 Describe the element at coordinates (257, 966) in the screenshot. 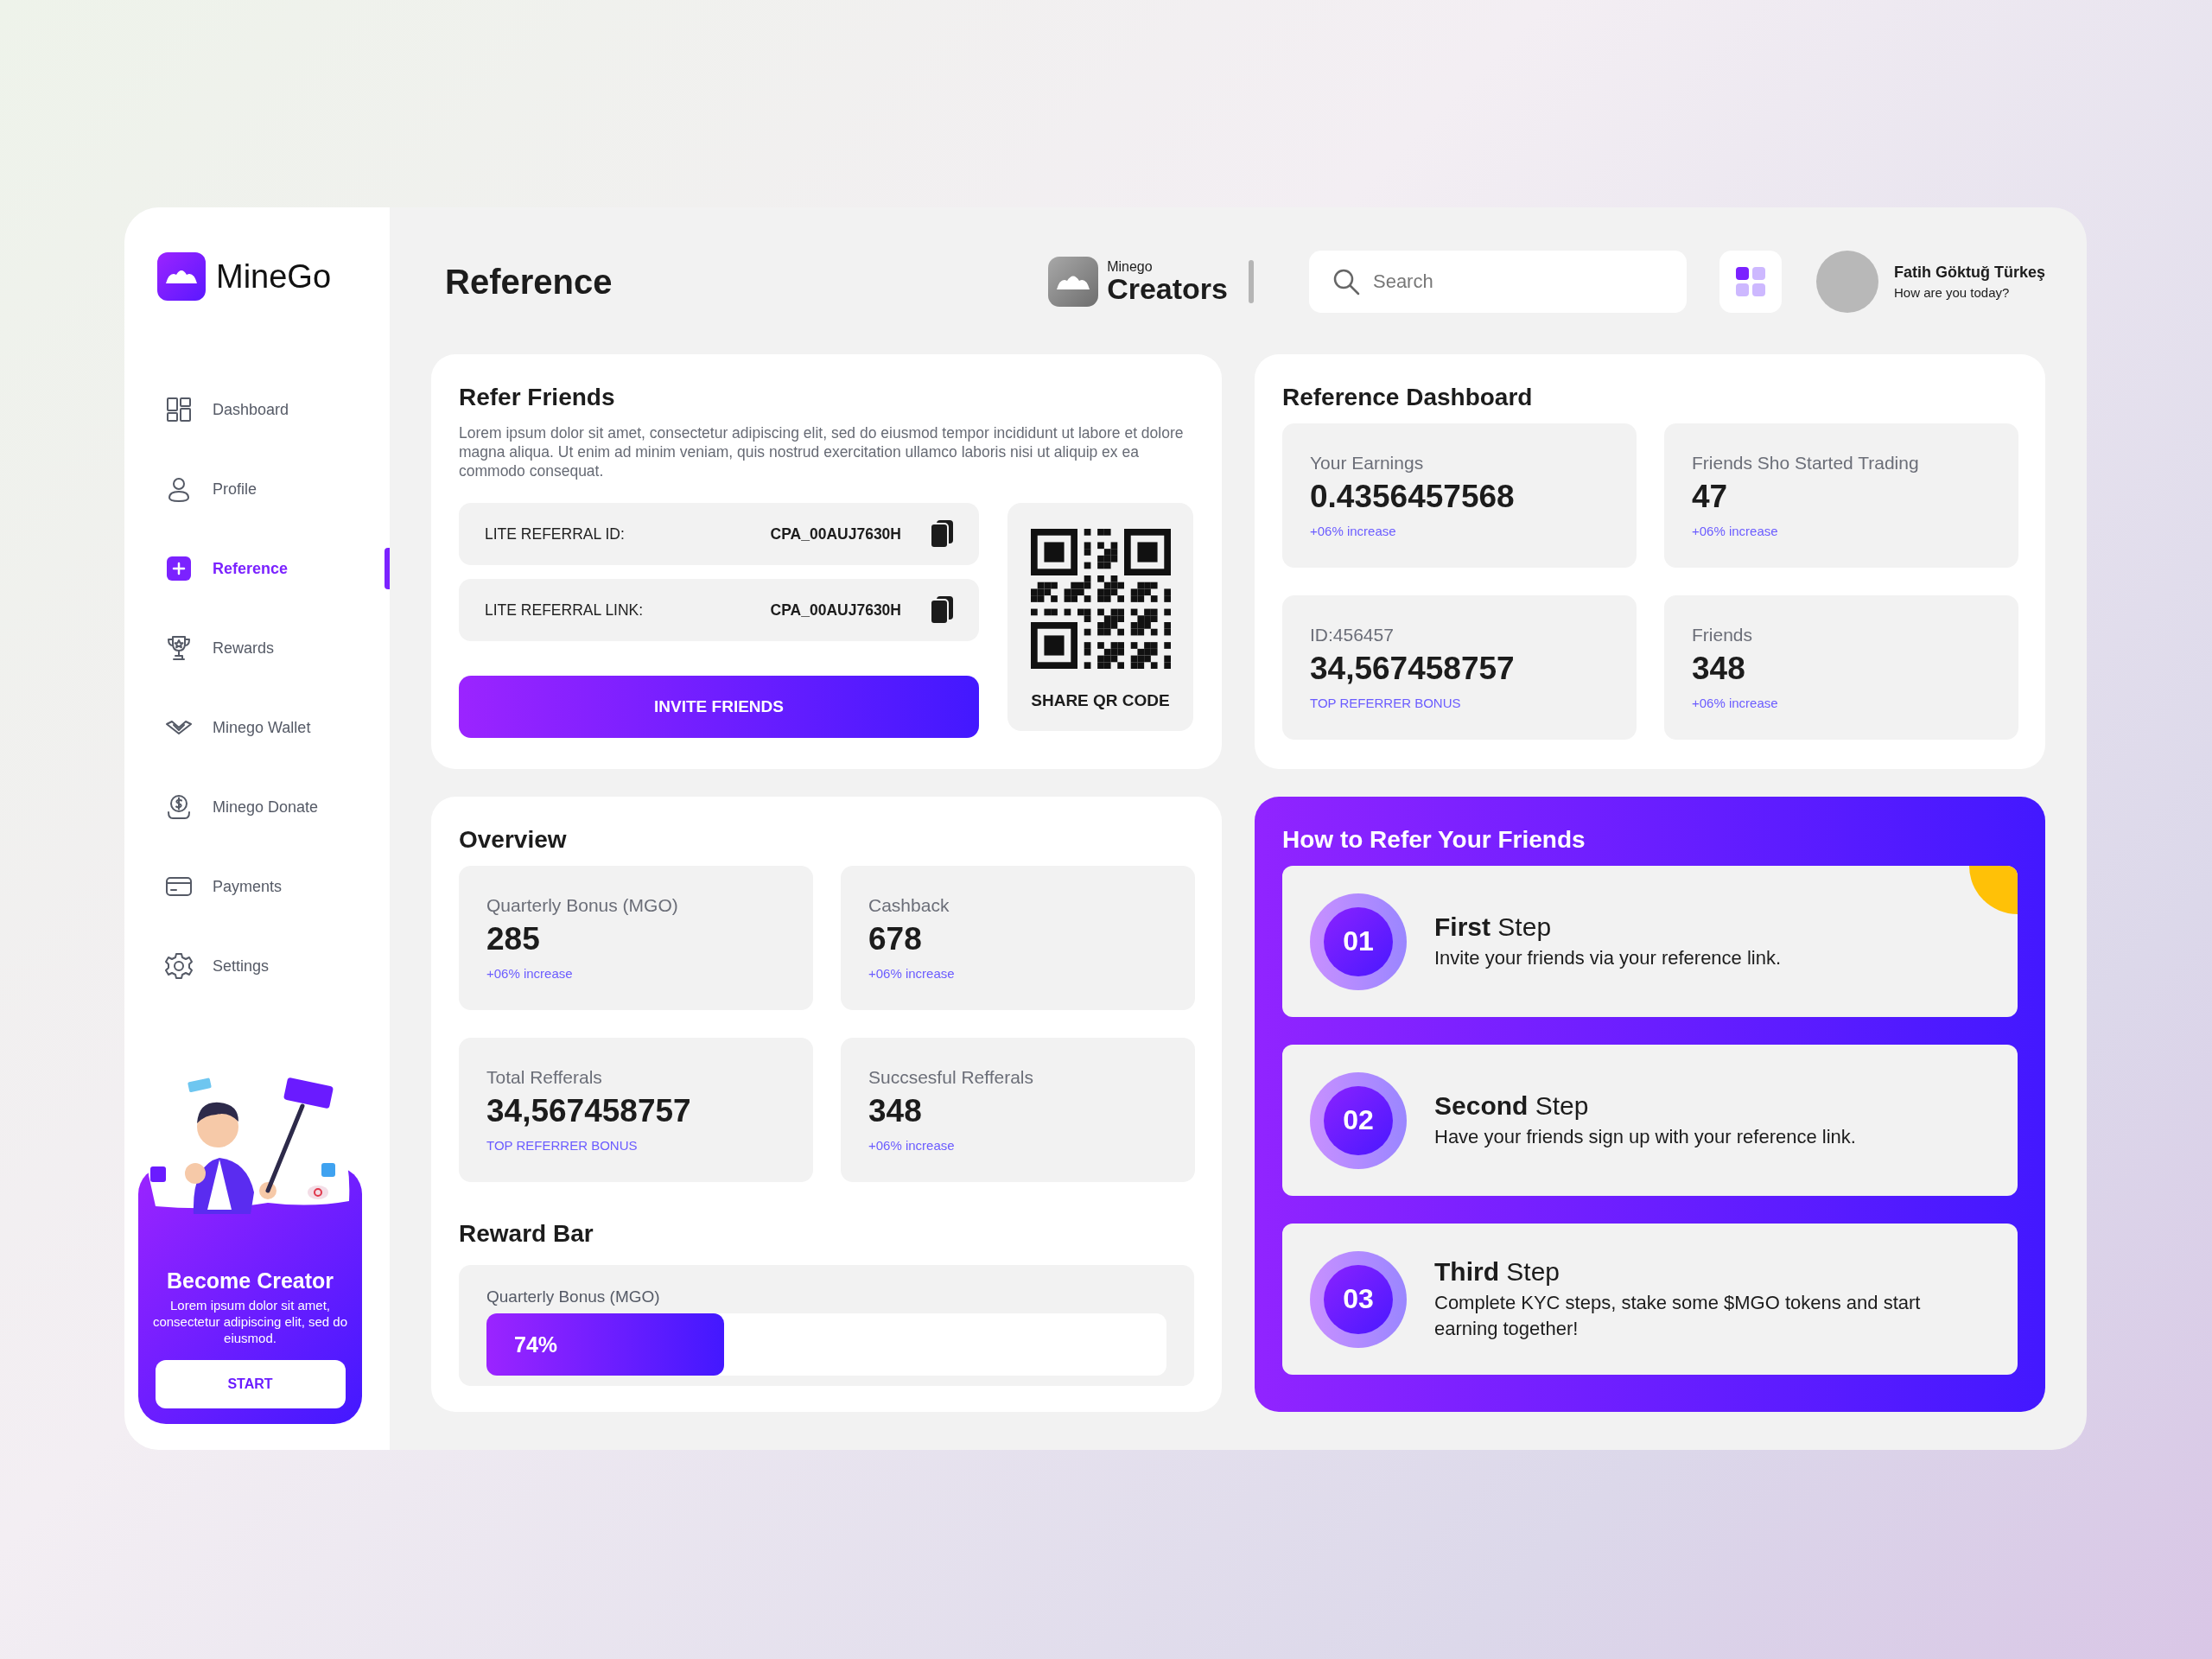

I see `sidebar-item: Settings` at that location.